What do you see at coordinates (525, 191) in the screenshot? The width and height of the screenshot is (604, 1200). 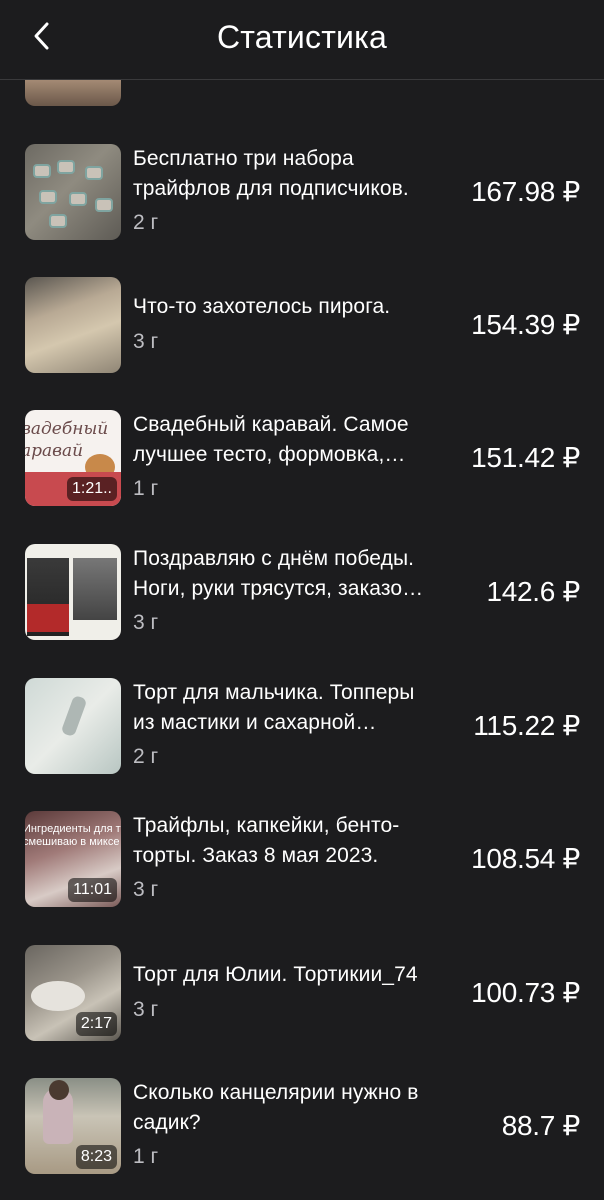 I see `item-amount: 167.98 ₽` at bounding box center [525, 191].